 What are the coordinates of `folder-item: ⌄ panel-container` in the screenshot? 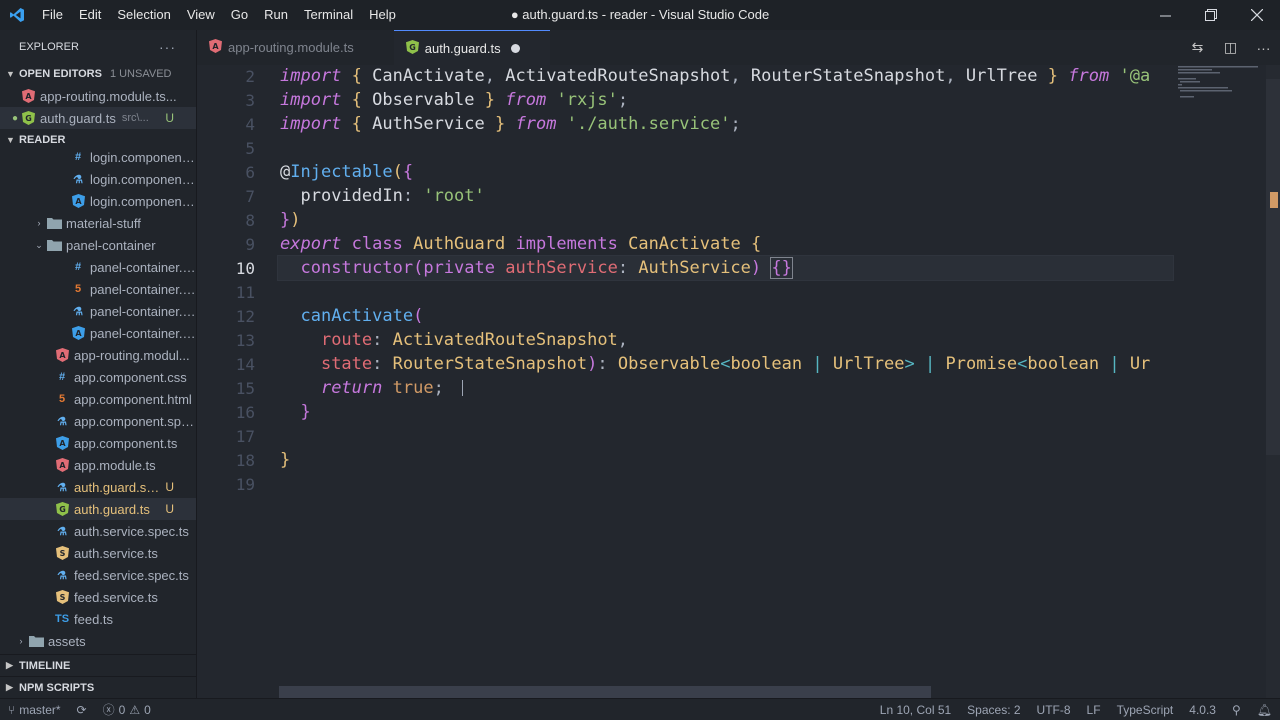 It's located at (98, 245).